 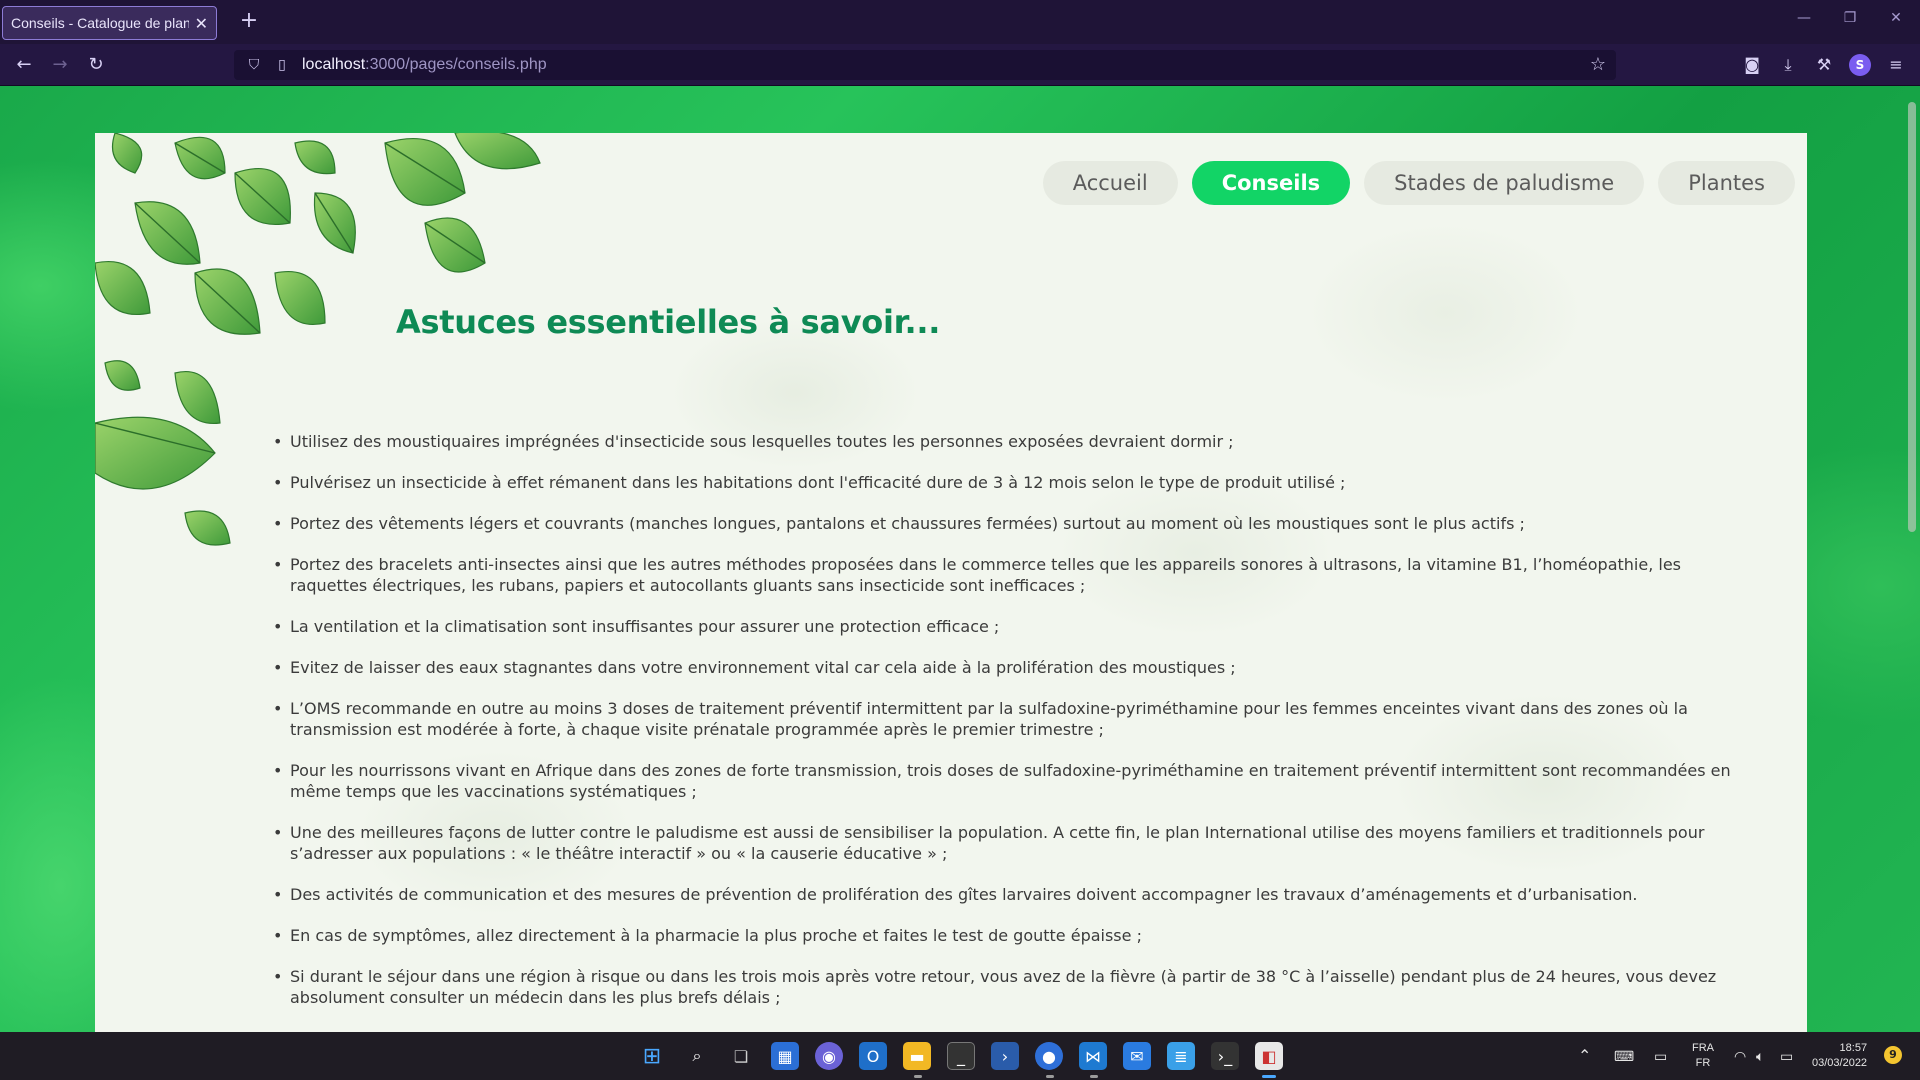 I want to click on wrench-icon: ⚒, so click(x=1824, y=65).